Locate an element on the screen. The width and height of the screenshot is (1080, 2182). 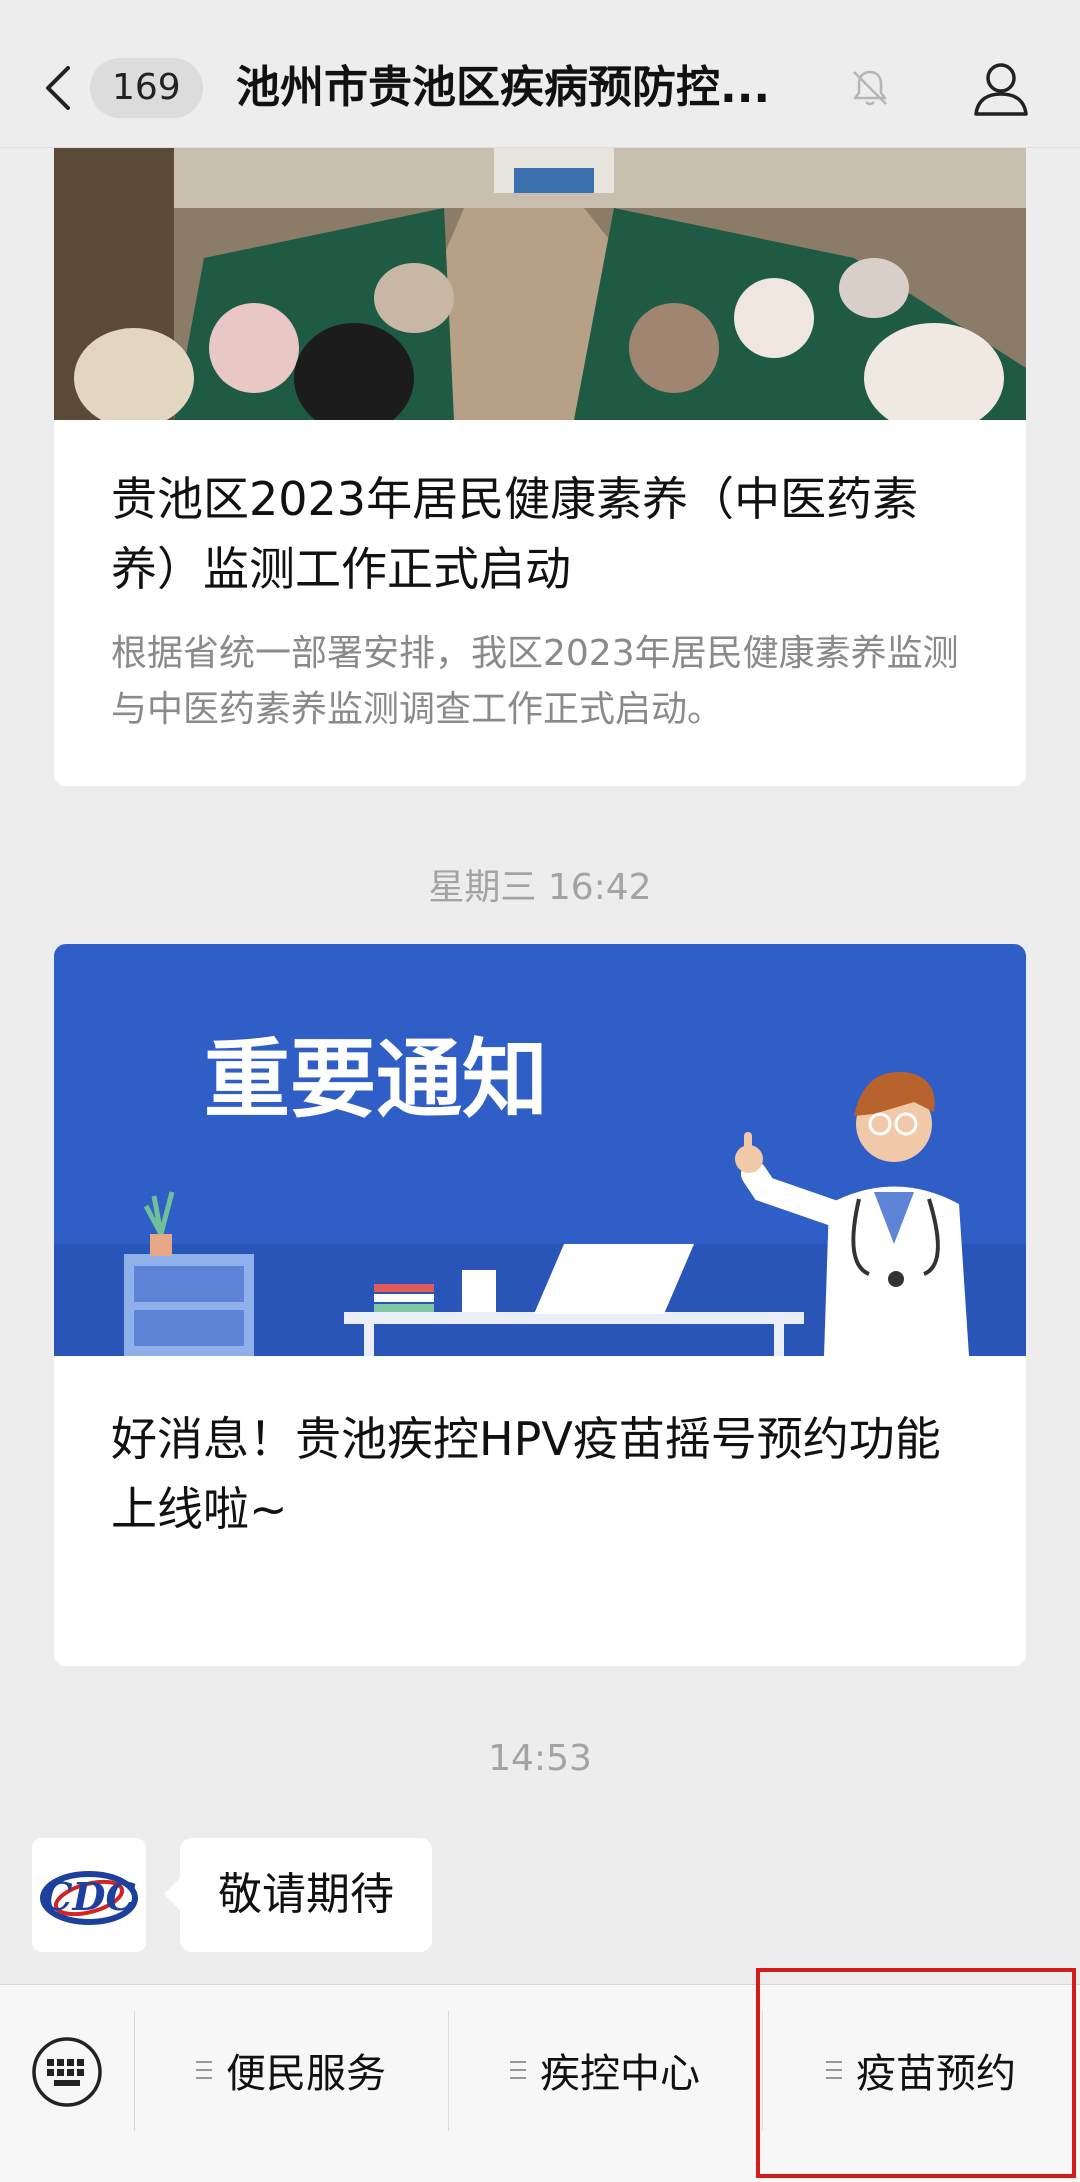
banner-title: 重要通知 is located at coordinates (376, 1080).